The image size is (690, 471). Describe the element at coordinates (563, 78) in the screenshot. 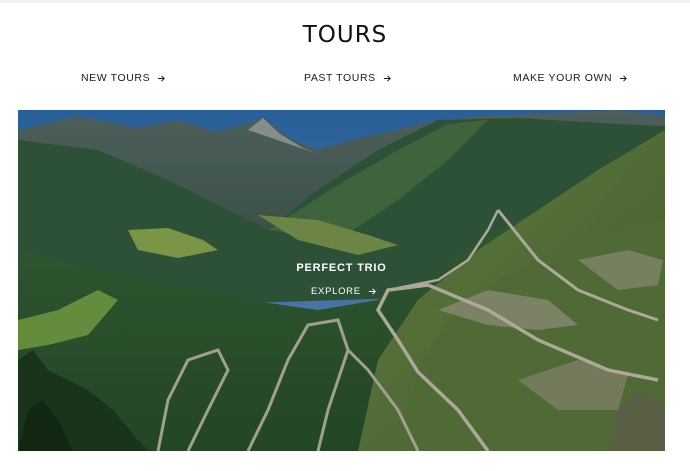

I see `nav-link-label: MAKE YOUR OWN` at that location.